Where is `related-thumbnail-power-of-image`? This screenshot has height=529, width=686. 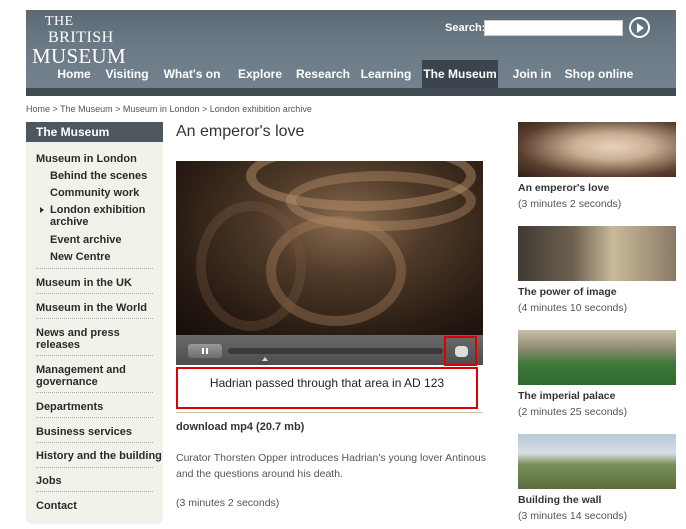
related-thumbnail-power-of-image is located at coordinates (597, 253).